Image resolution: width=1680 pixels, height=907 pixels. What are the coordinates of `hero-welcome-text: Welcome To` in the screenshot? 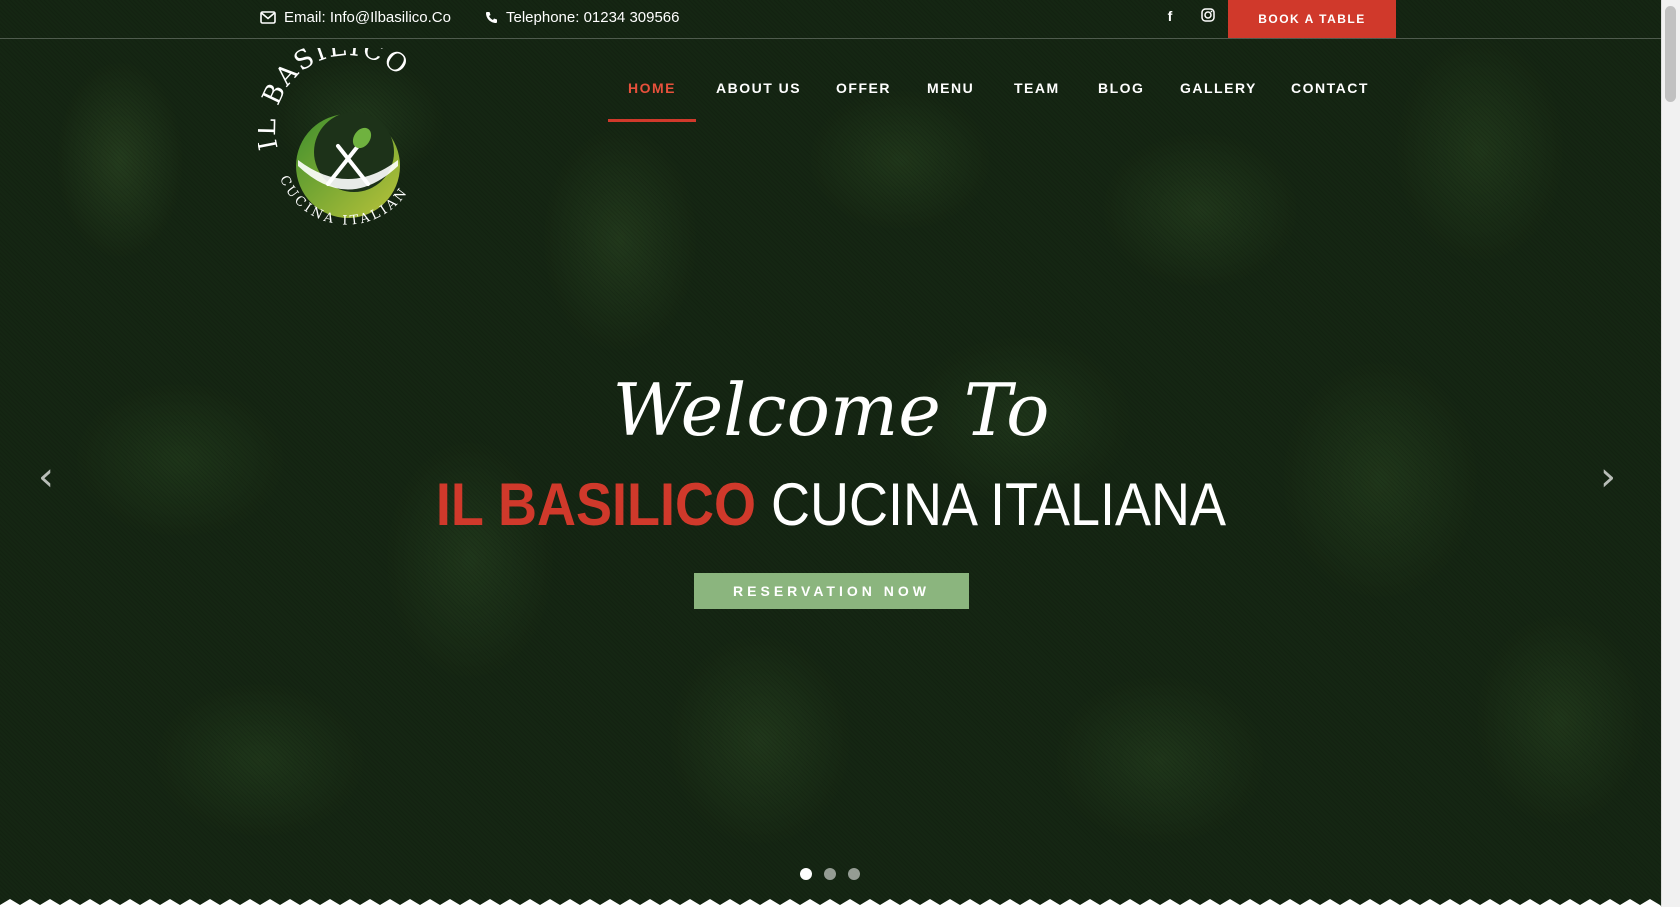 It's located at (831, 410).